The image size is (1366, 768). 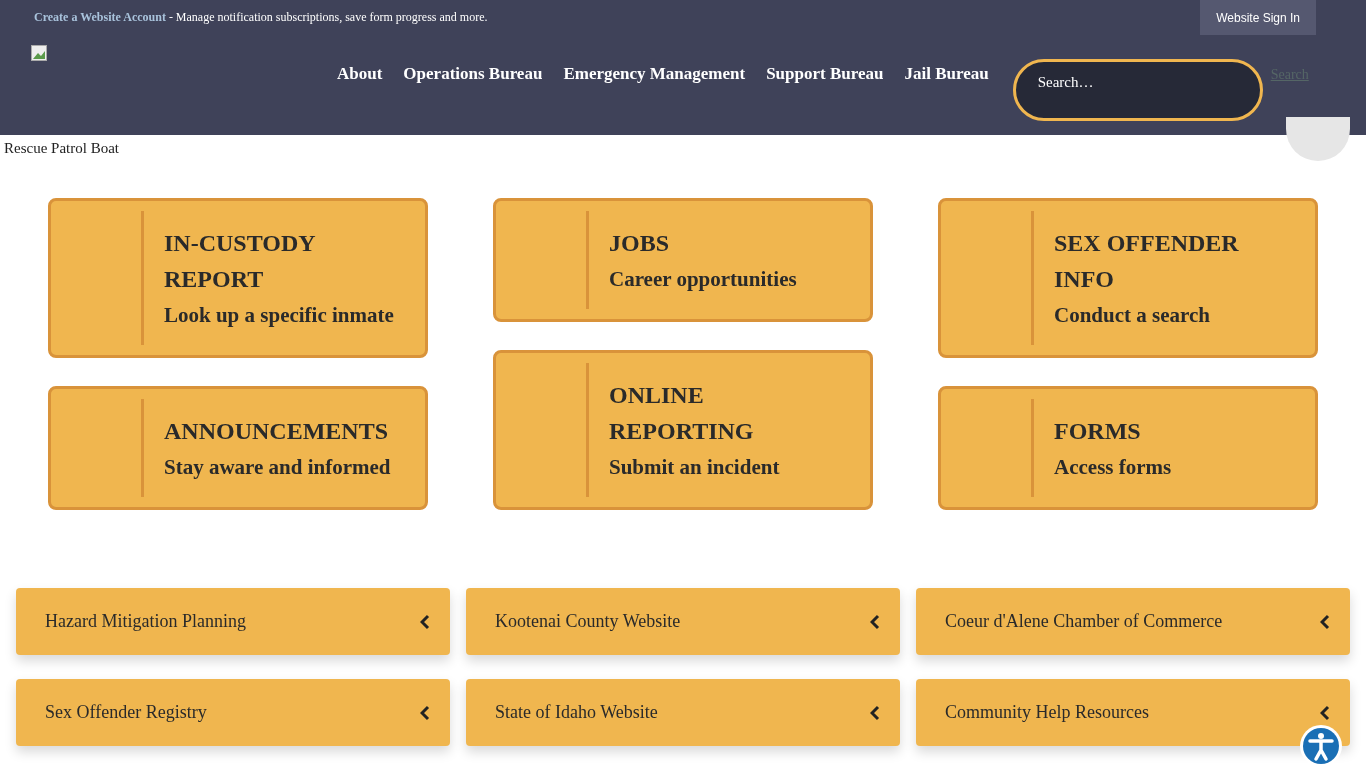 What do you see at coordinates (1258, 17) in the screenshot?
I see `sign-in-button: Website Sign In` at bounding box center [1258, 17].